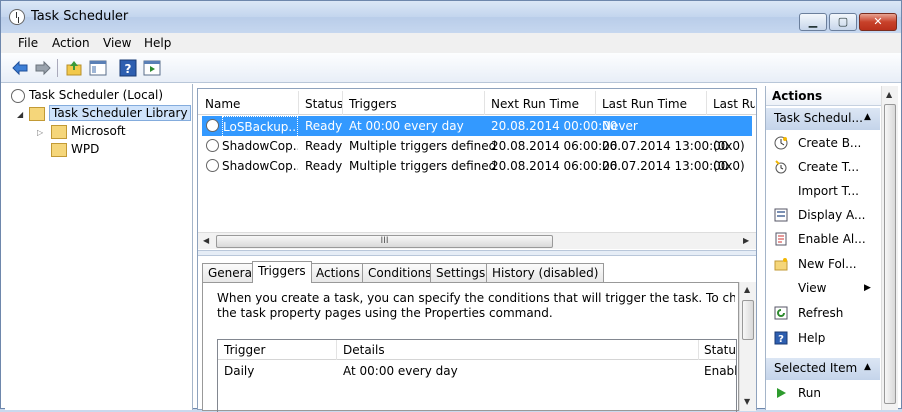 The image size is (902, 412). I want to click on pane-splitter, so click(477, 253).